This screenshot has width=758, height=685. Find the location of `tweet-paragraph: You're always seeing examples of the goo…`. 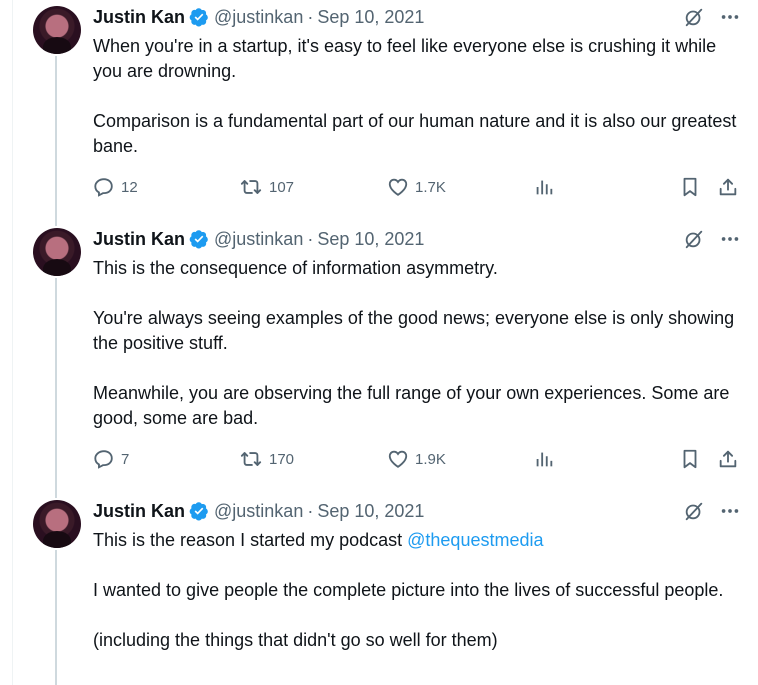

tweet-paragraph: You're always seeing examples of the goo… is located at coordinates (414, 330).